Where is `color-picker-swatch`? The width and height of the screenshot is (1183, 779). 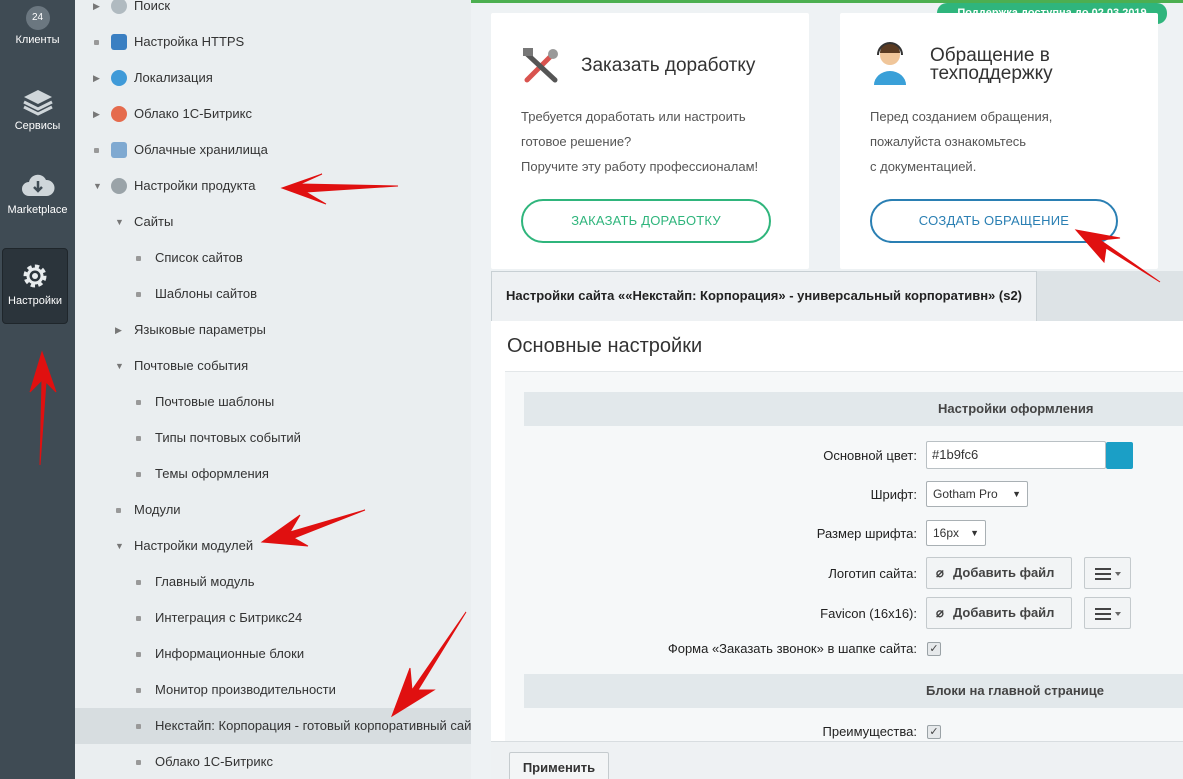
color-picker-swatch is located at coordinates (1119, 455).